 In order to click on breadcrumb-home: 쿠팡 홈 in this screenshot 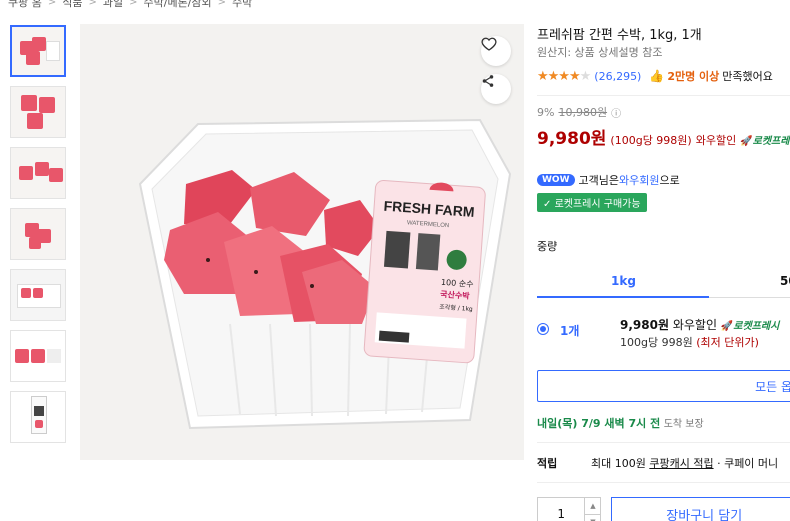, I will do `click(25, 5)`.